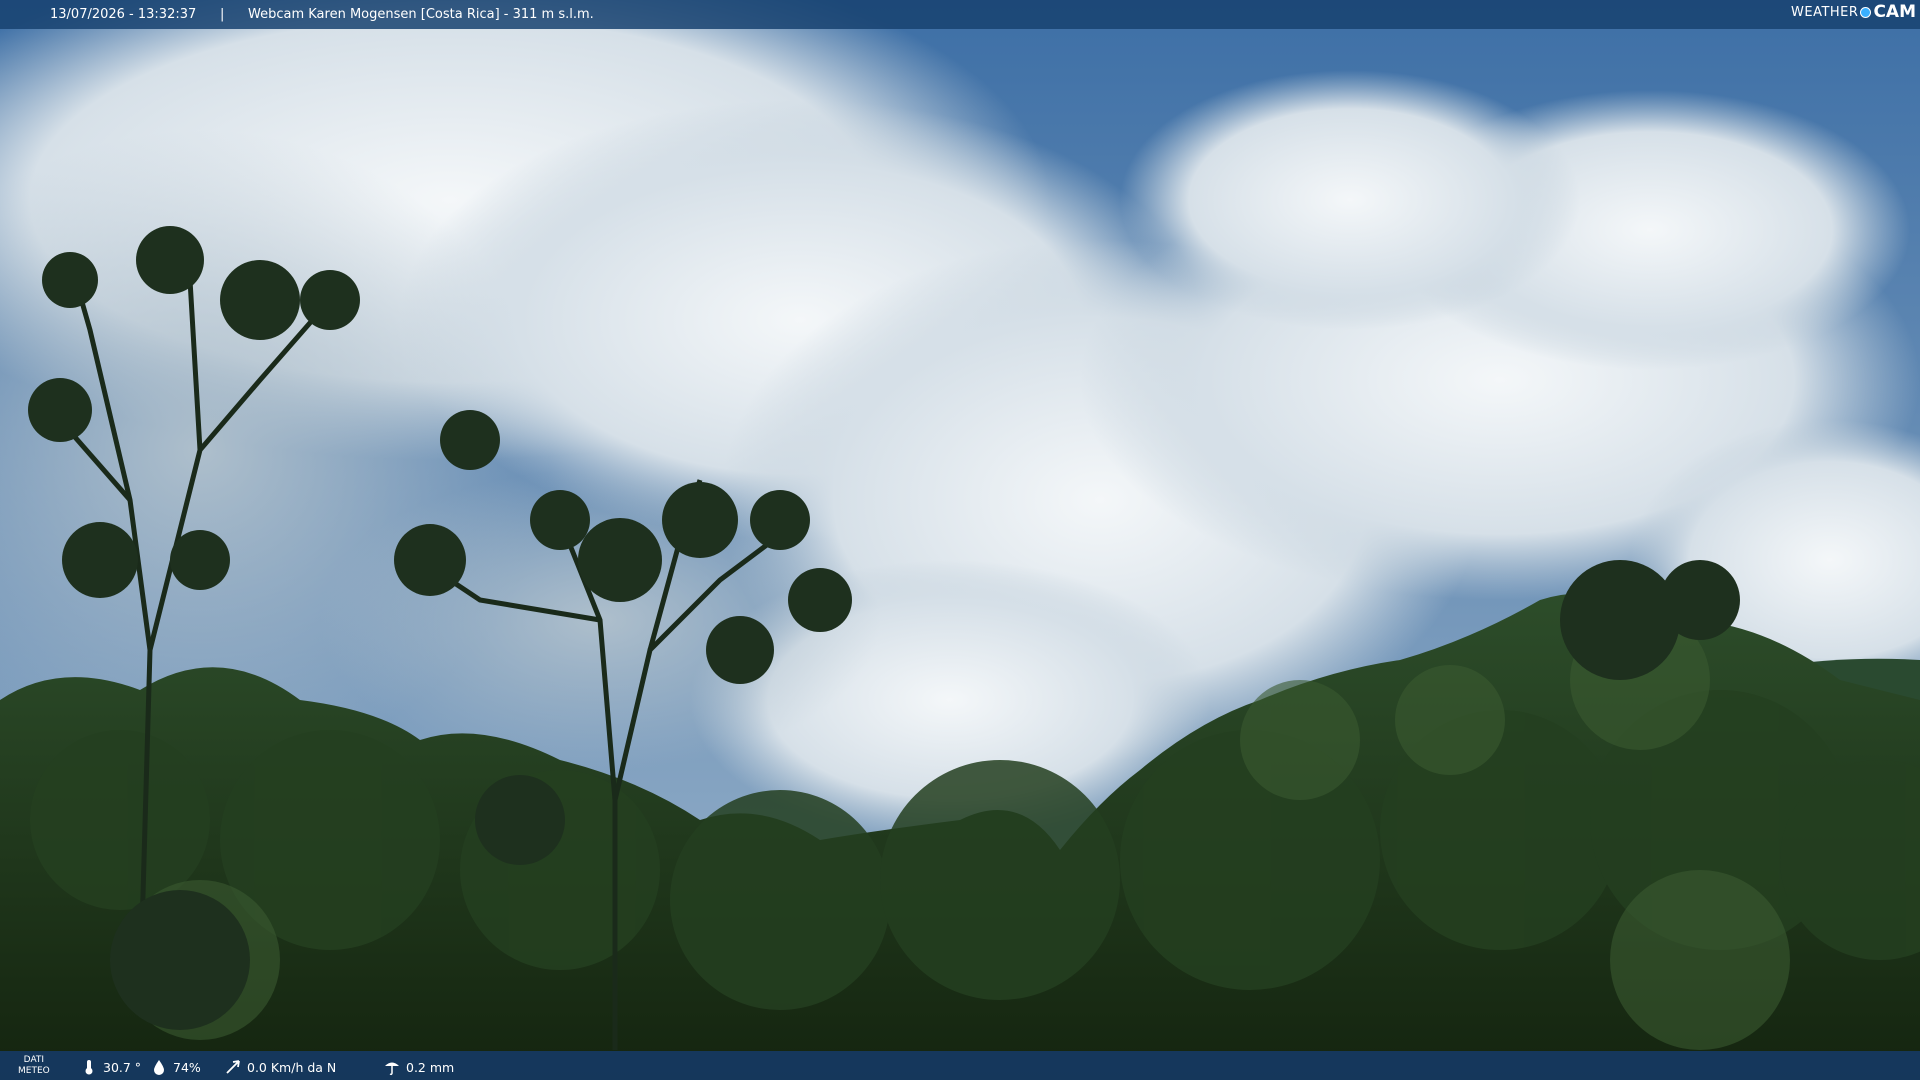 The height and width of the screenshot is (1080, 1920). Describe the element at coordinates (34, 1065) in the screenshot. I see `weather-data-label: DATI METEO` at that location.